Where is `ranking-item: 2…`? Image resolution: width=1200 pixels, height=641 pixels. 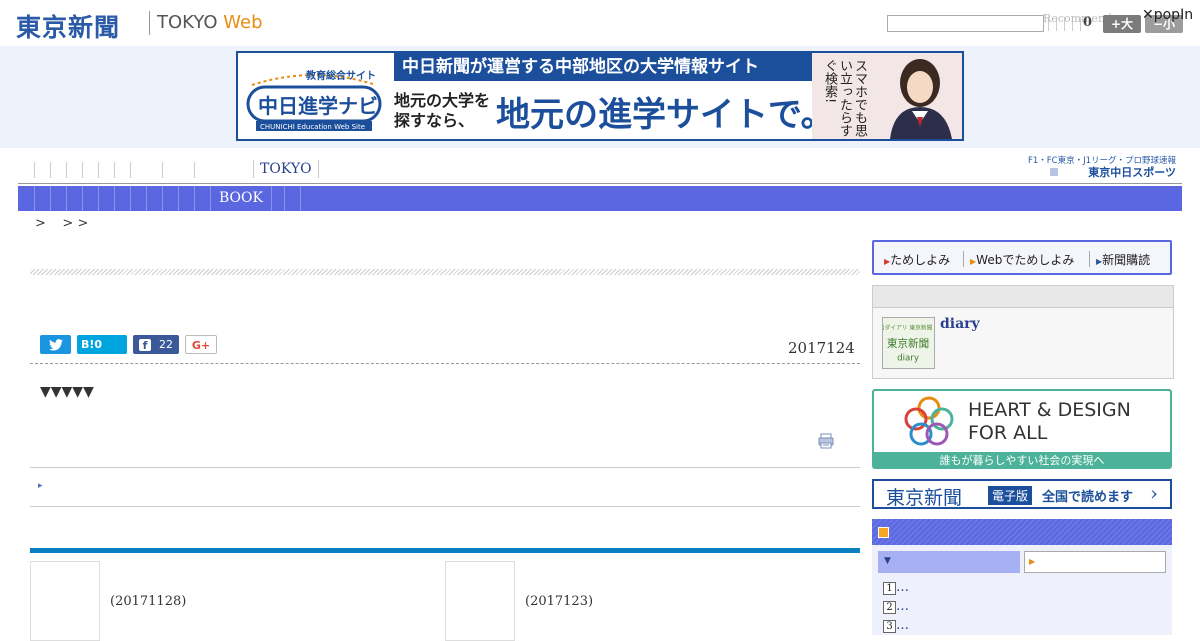 ranking-item: 2… is located at coordinates (896, 606).